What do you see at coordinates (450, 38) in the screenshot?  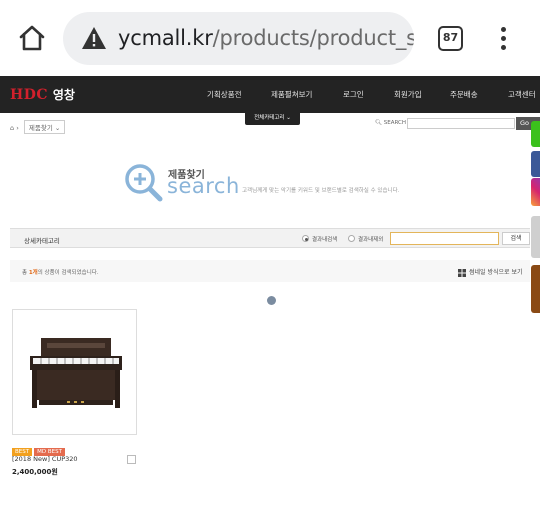 I see `tab-switcher-button: 87` at bounding box center [450, 38].